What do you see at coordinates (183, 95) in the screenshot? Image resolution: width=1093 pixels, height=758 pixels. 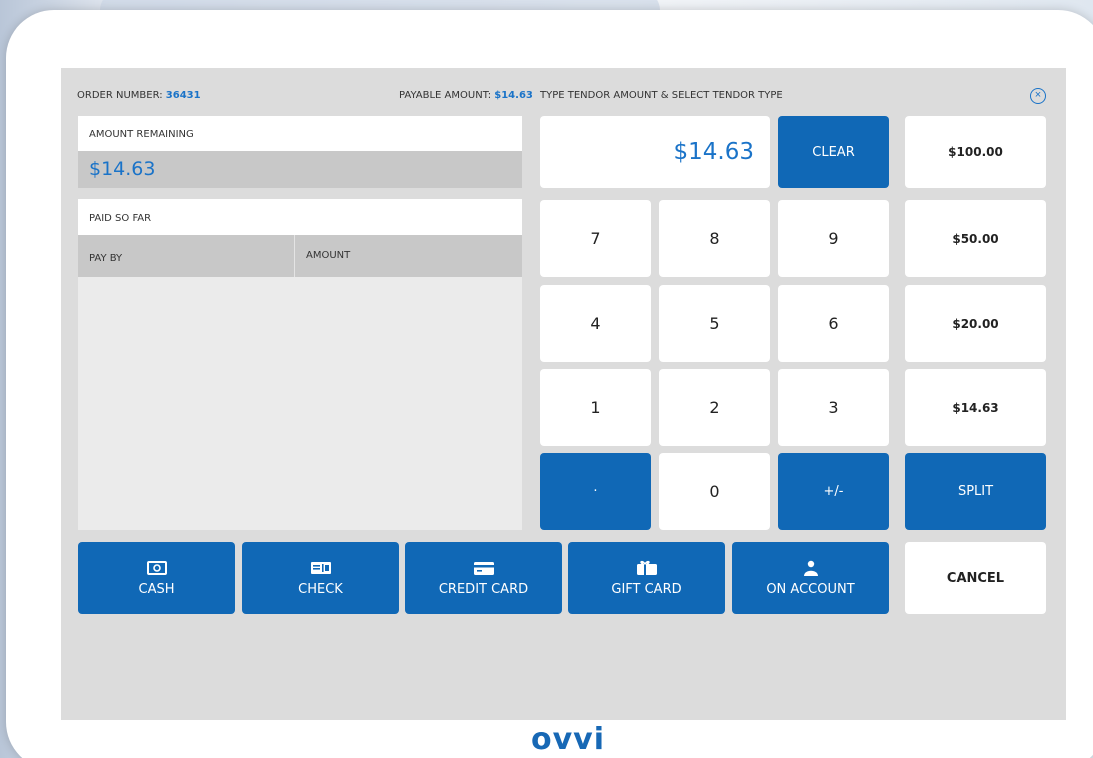 I see `order-number-value: 36431` at bounding box center [183, 95].